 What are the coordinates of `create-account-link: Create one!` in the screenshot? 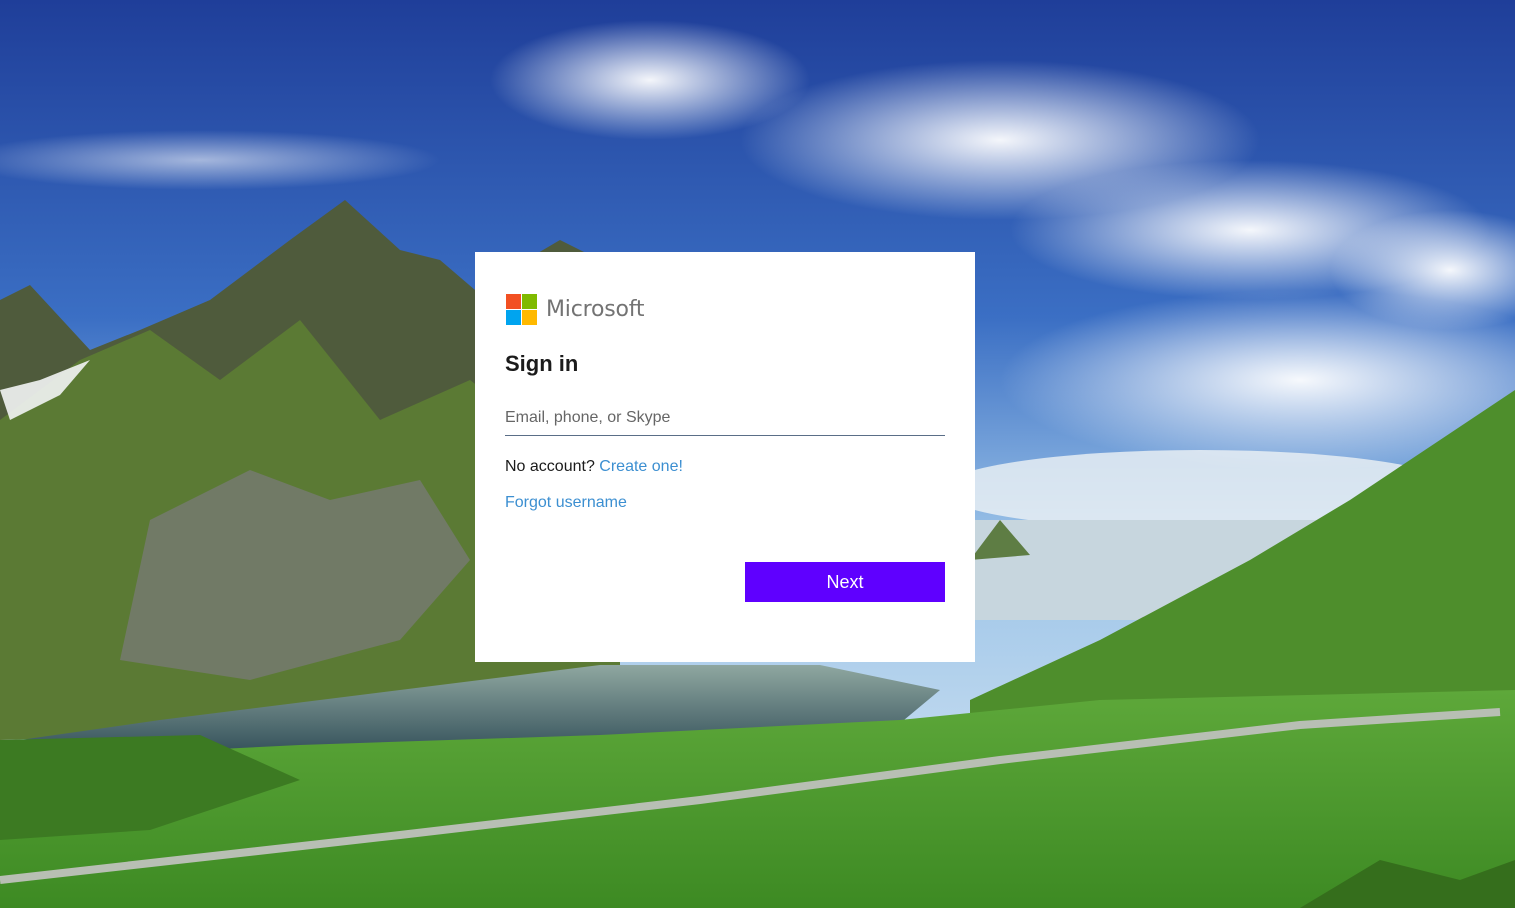 It's located at (641, 466).